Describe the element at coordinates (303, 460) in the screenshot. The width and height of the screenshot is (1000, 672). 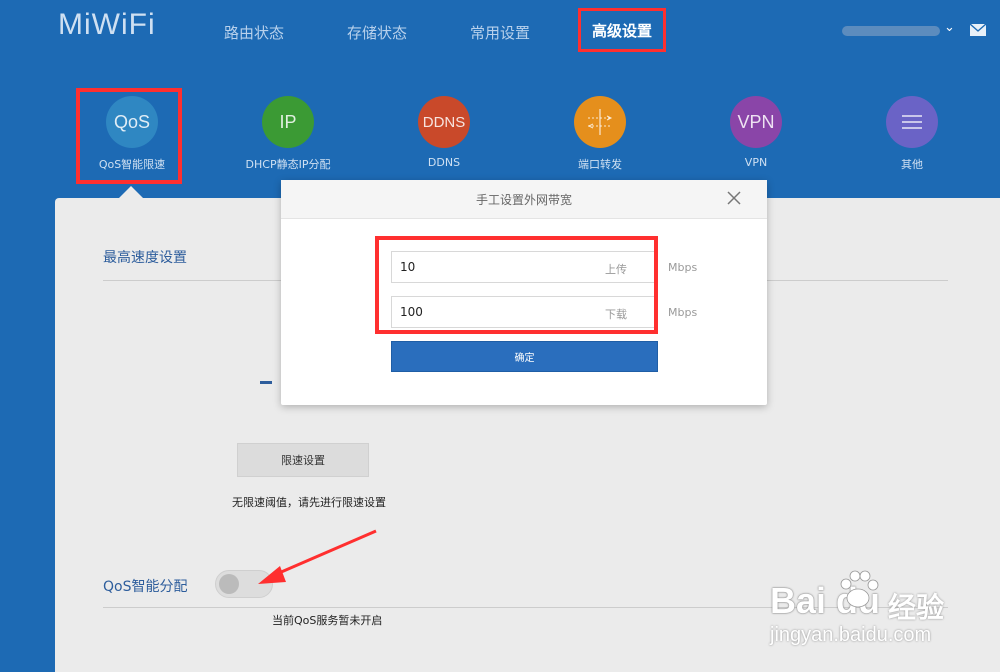
I see `limit-settings-button: 限速设置` at that location.